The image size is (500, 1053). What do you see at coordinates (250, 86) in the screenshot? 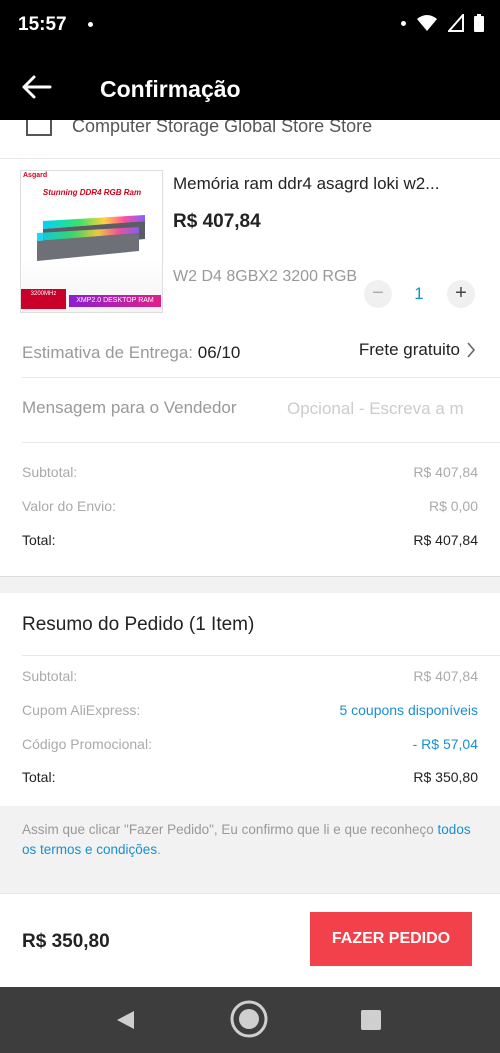
I see `app-bar: Confirmação` at bounding box center [250, 86].